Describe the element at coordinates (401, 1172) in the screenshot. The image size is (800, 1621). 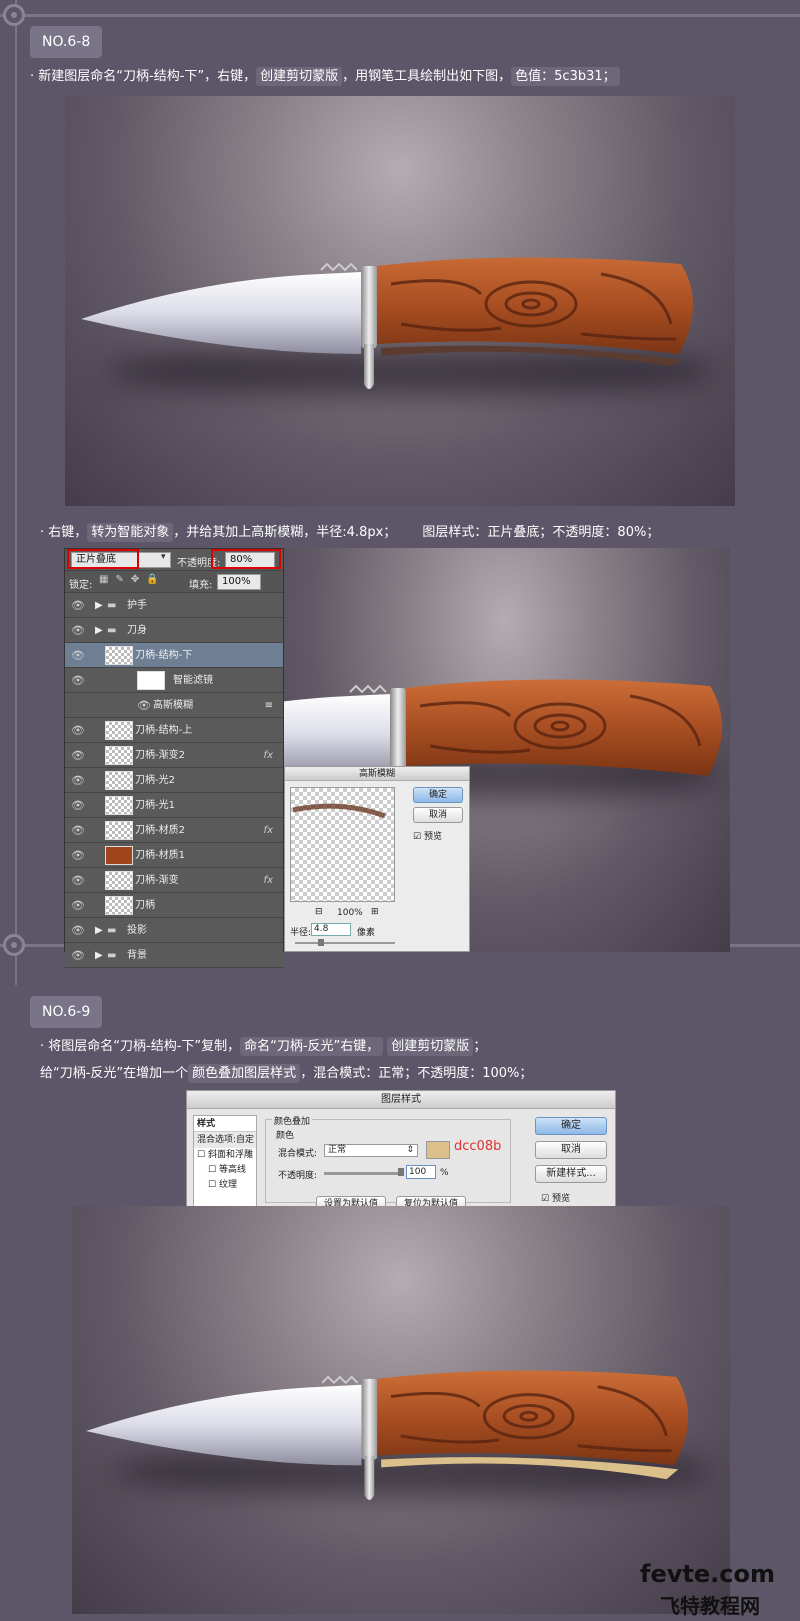
I see `opacity-slider-handle` at that location.